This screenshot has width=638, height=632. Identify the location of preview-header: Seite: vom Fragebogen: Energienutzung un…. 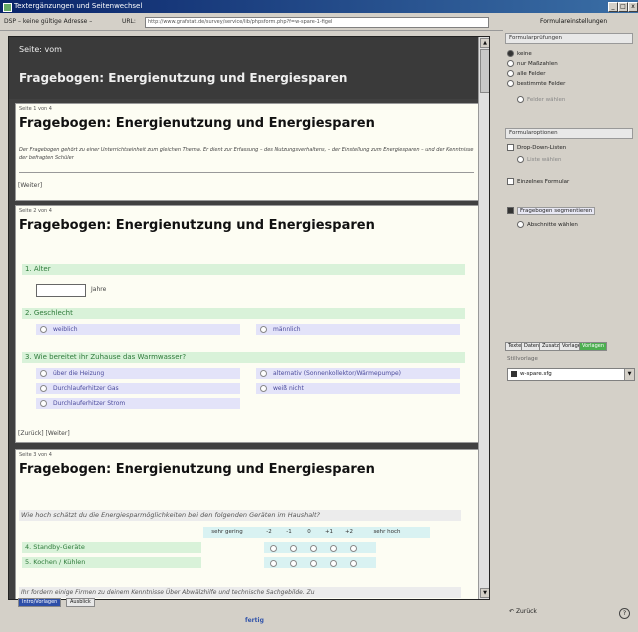
(244, 68).